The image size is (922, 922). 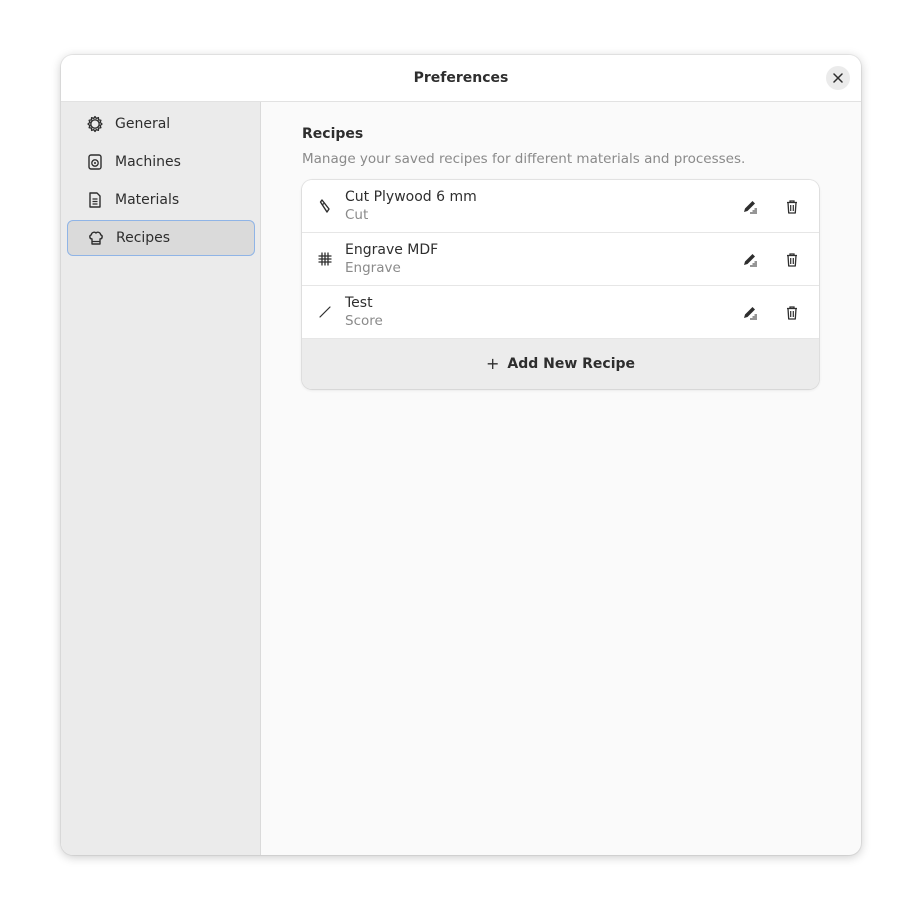 I want to click on sidebar-item-label: Materials, so click(x=147, y=200).